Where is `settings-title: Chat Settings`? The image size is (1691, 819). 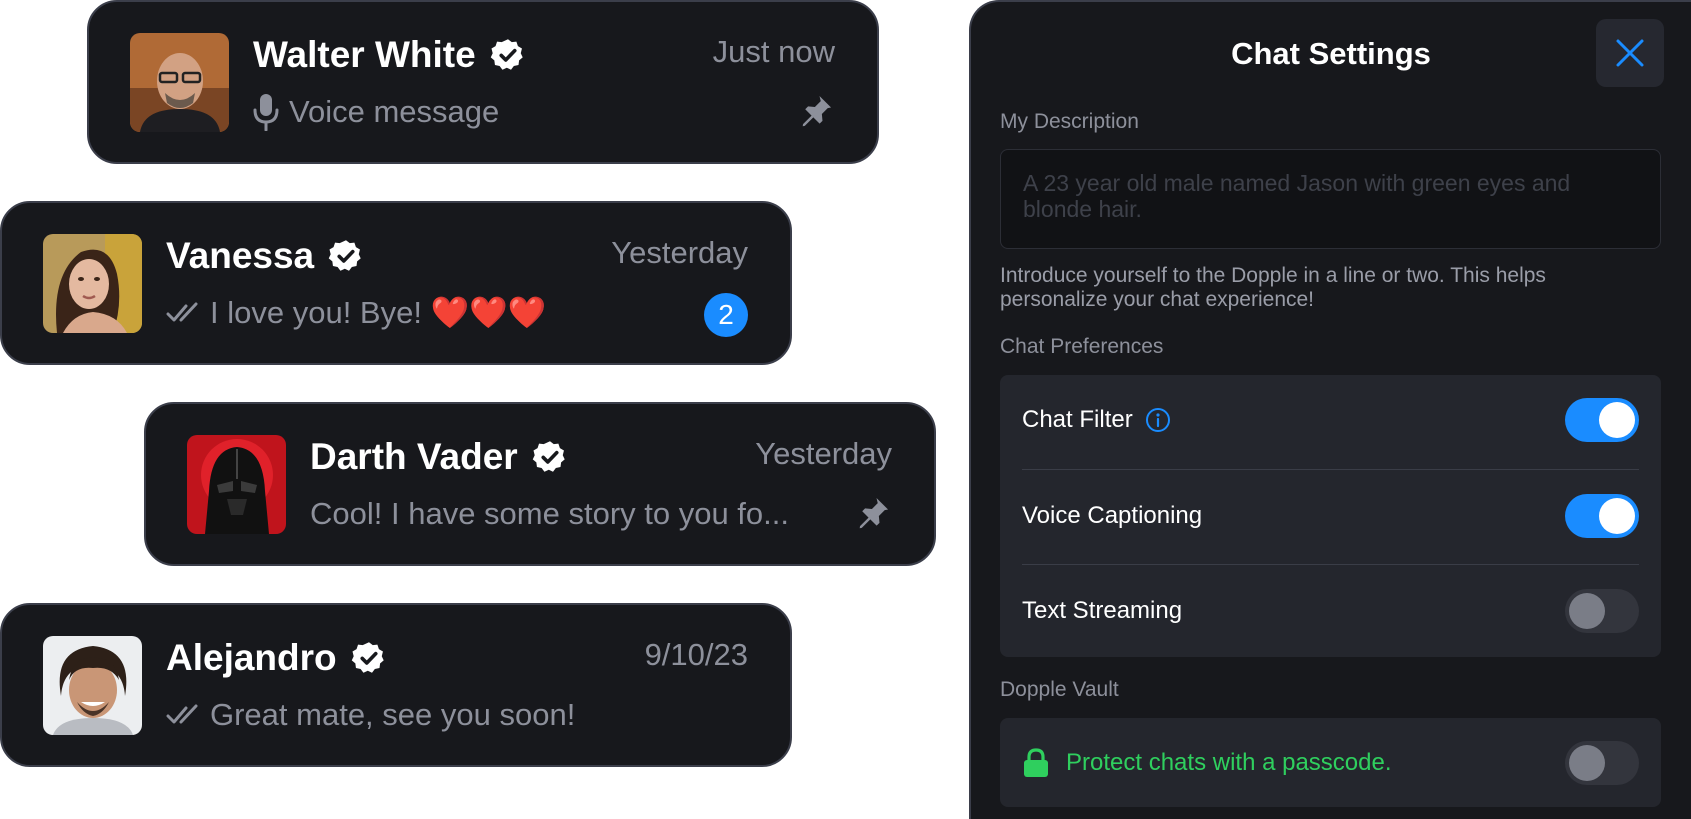 settings-title: Chat Settings is located at coordinates (1331, 53).